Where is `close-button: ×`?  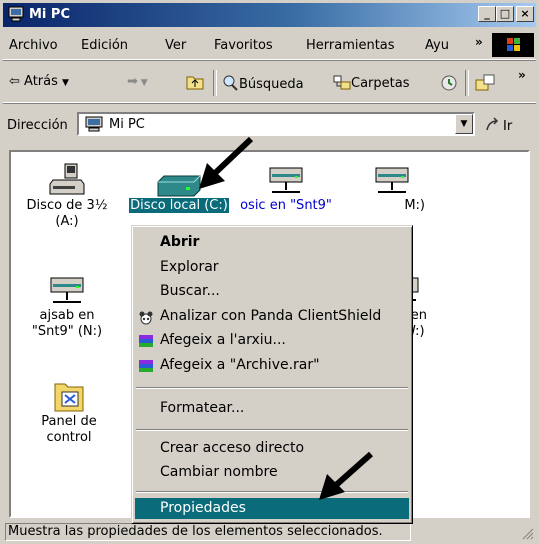
close-button: × is located at coordinates (525, 14).